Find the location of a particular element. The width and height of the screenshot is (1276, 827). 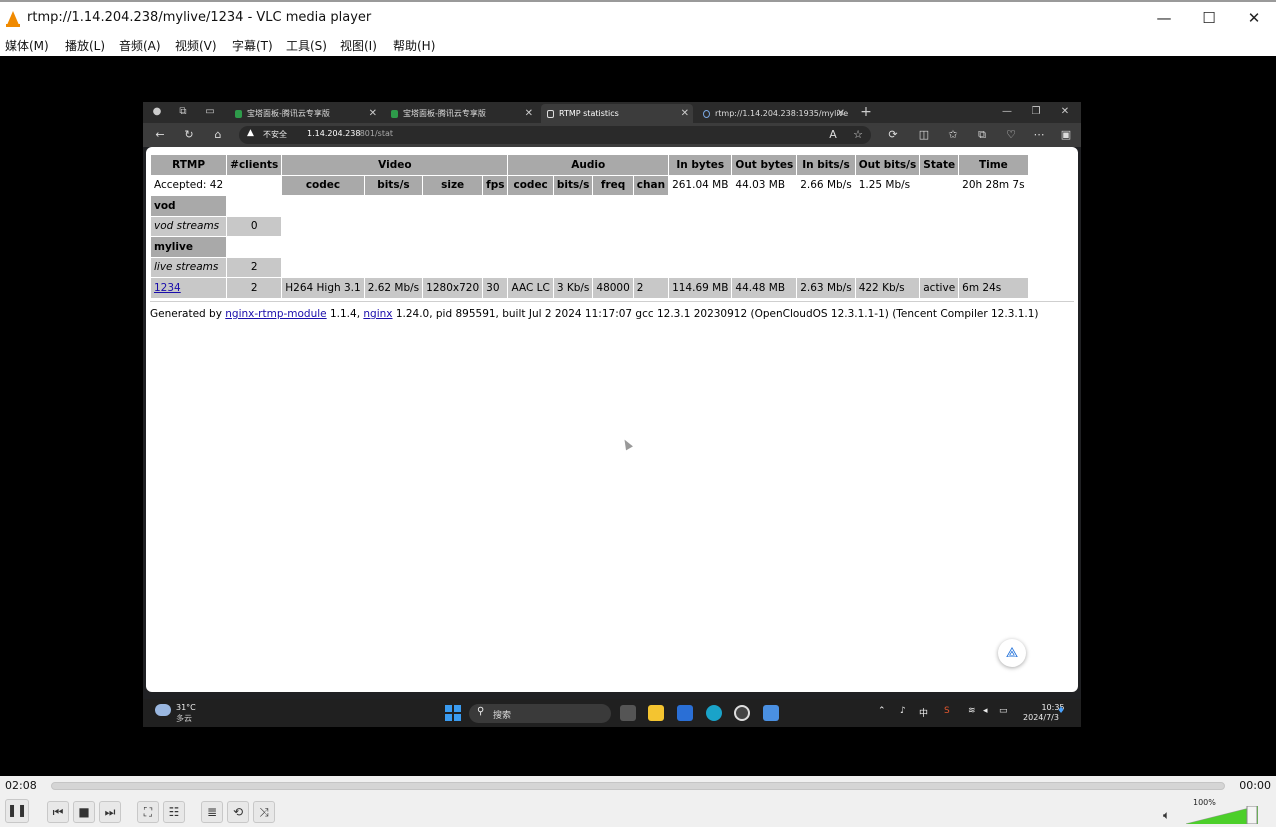

shuffle-button: ⤨ is located at coordinates (264, 812).